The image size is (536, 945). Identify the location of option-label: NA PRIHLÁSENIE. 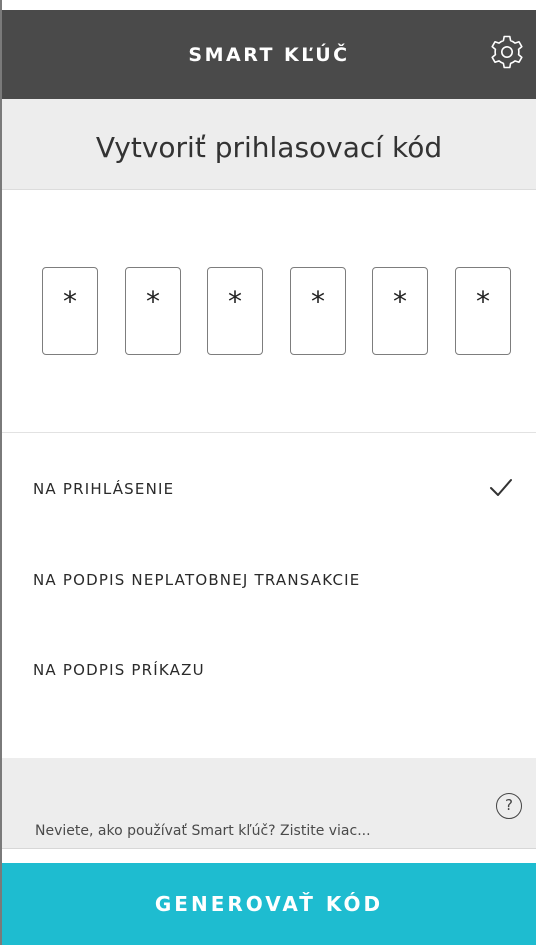
(104, 489).